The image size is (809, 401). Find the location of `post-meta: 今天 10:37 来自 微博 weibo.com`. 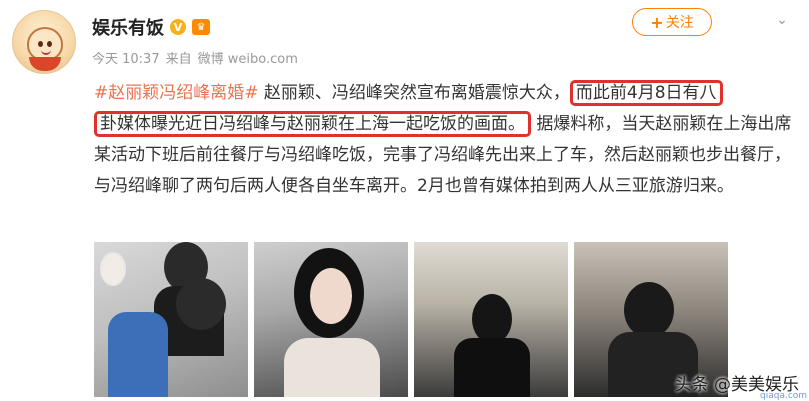

post-meta: 今天 10:37 来自 微博 weibo.com is located at coordinates (195, 57).